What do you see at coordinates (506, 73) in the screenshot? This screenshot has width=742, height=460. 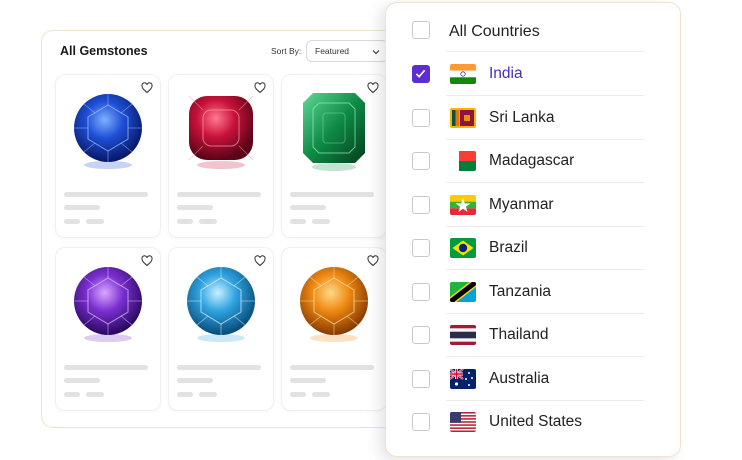 I see `country-name: India` at bounding box center [506, 73].